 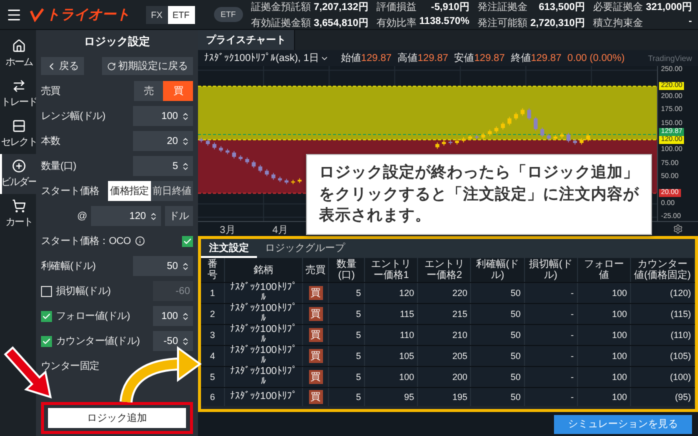 I want to click on menu-icon, so click(x=14, y=14).